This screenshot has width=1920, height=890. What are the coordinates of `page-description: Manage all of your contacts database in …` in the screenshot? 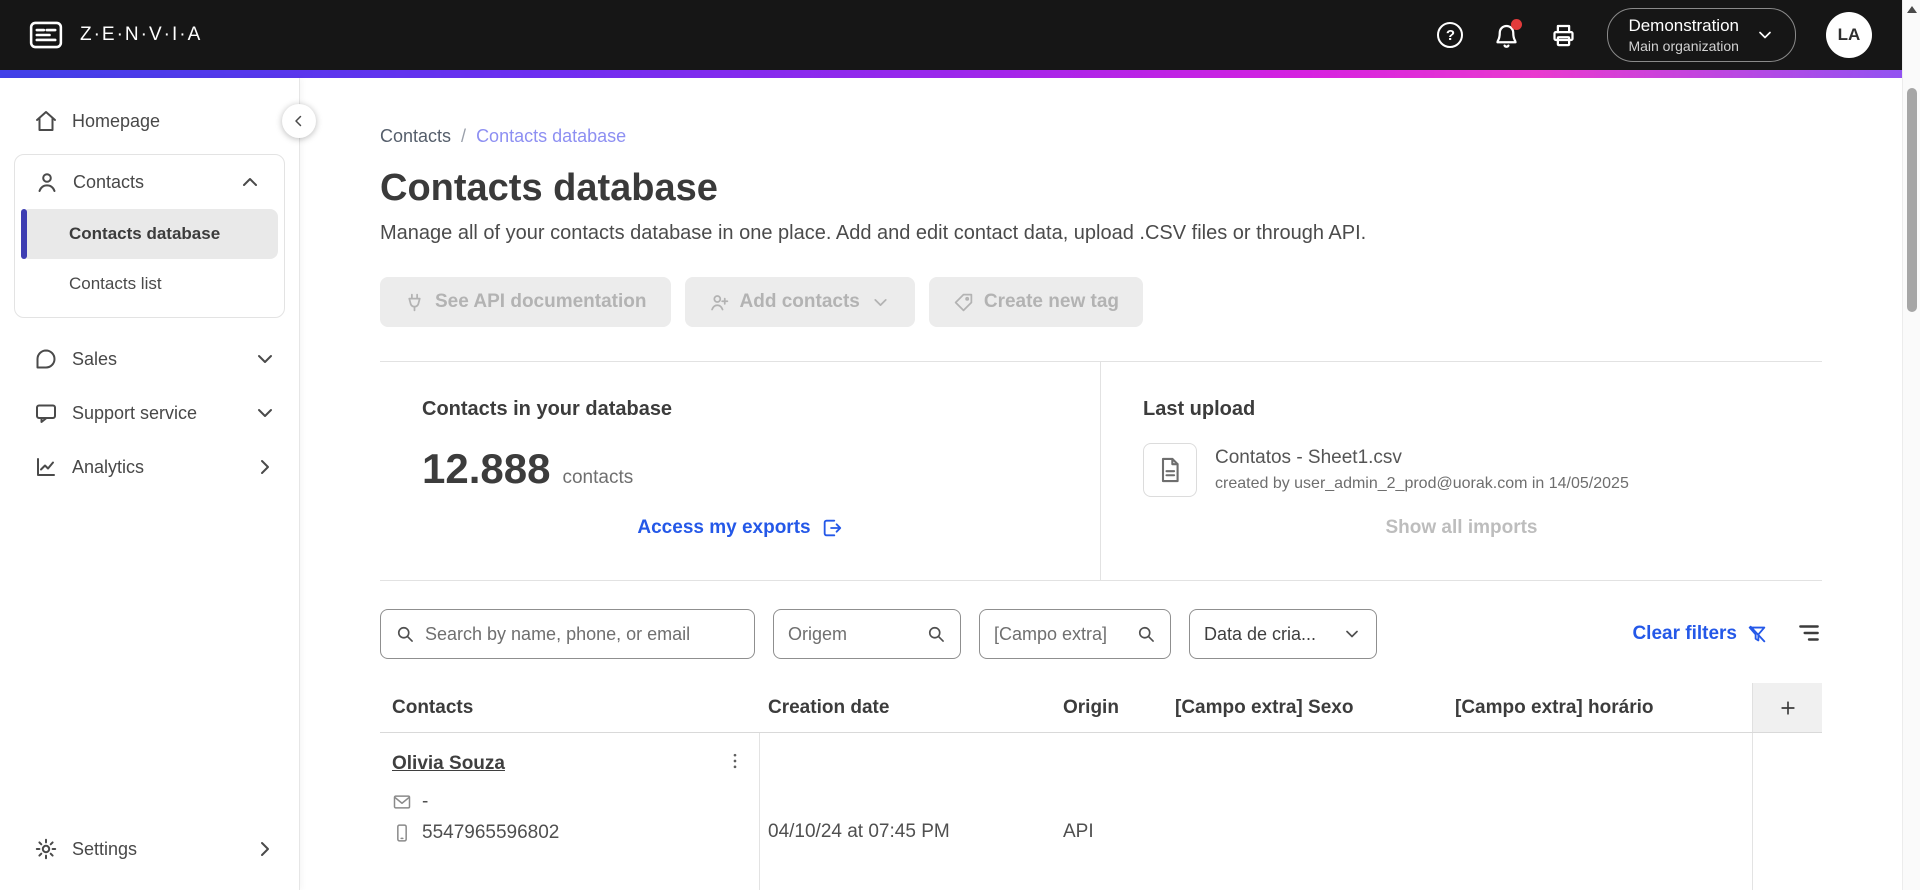 It's located at (873, 233).